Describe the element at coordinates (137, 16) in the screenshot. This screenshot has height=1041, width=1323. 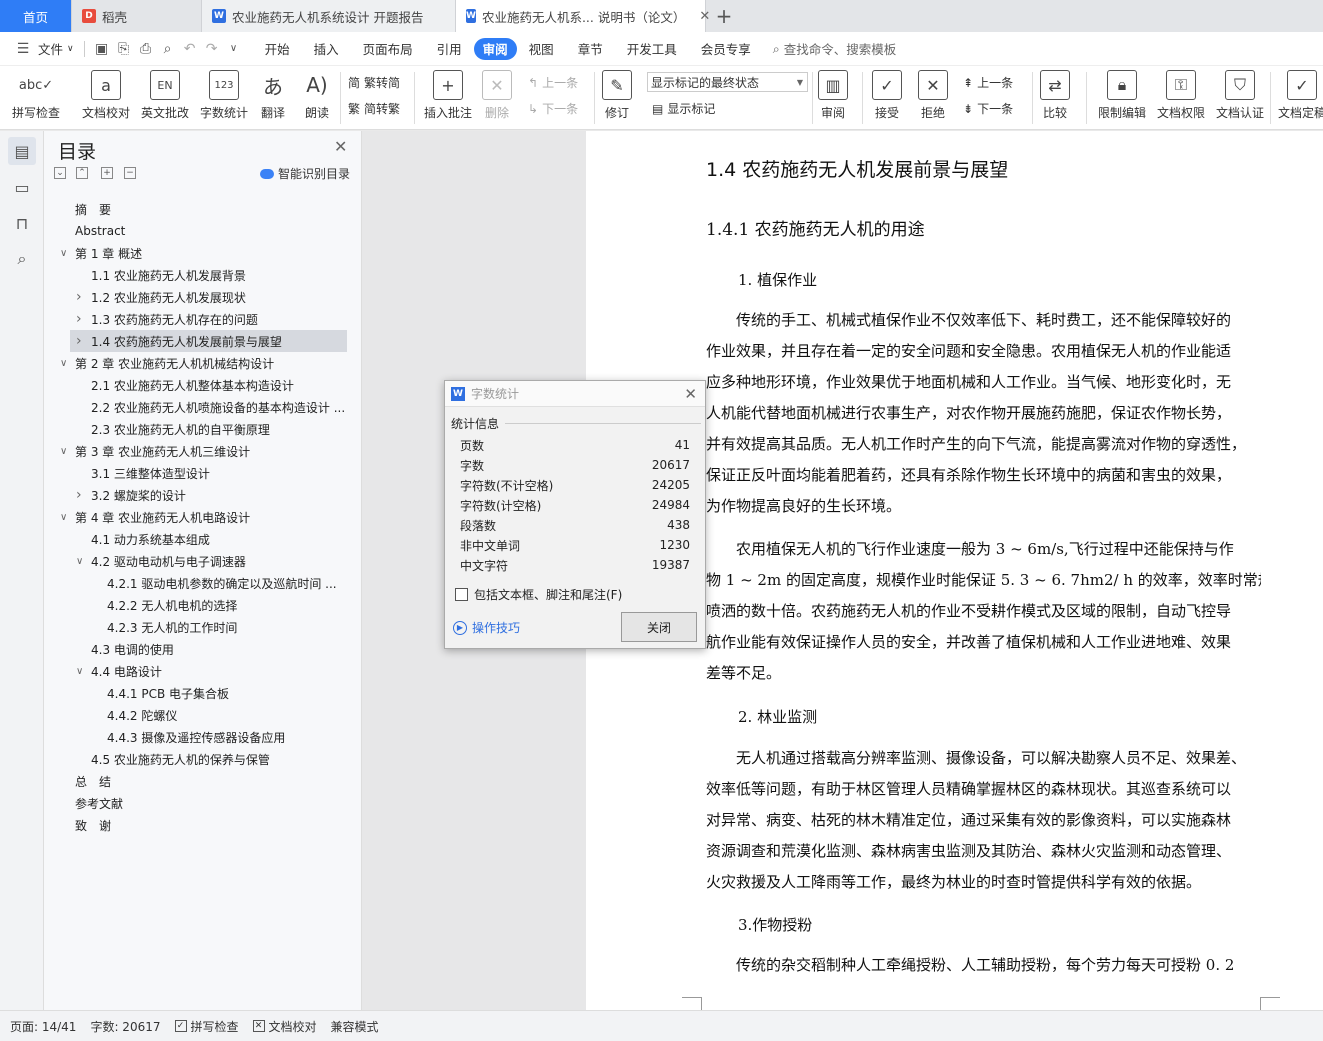
I see `tab-docer: D 稻壳` at that location.